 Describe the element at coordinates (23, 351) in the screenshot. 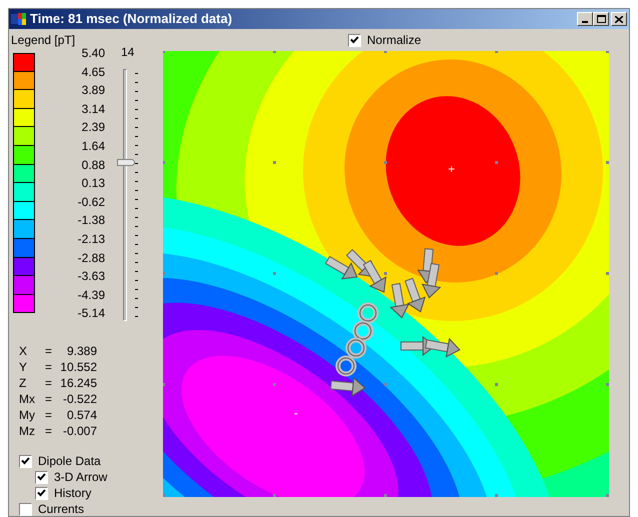

I see `readout-label: X` at that location.